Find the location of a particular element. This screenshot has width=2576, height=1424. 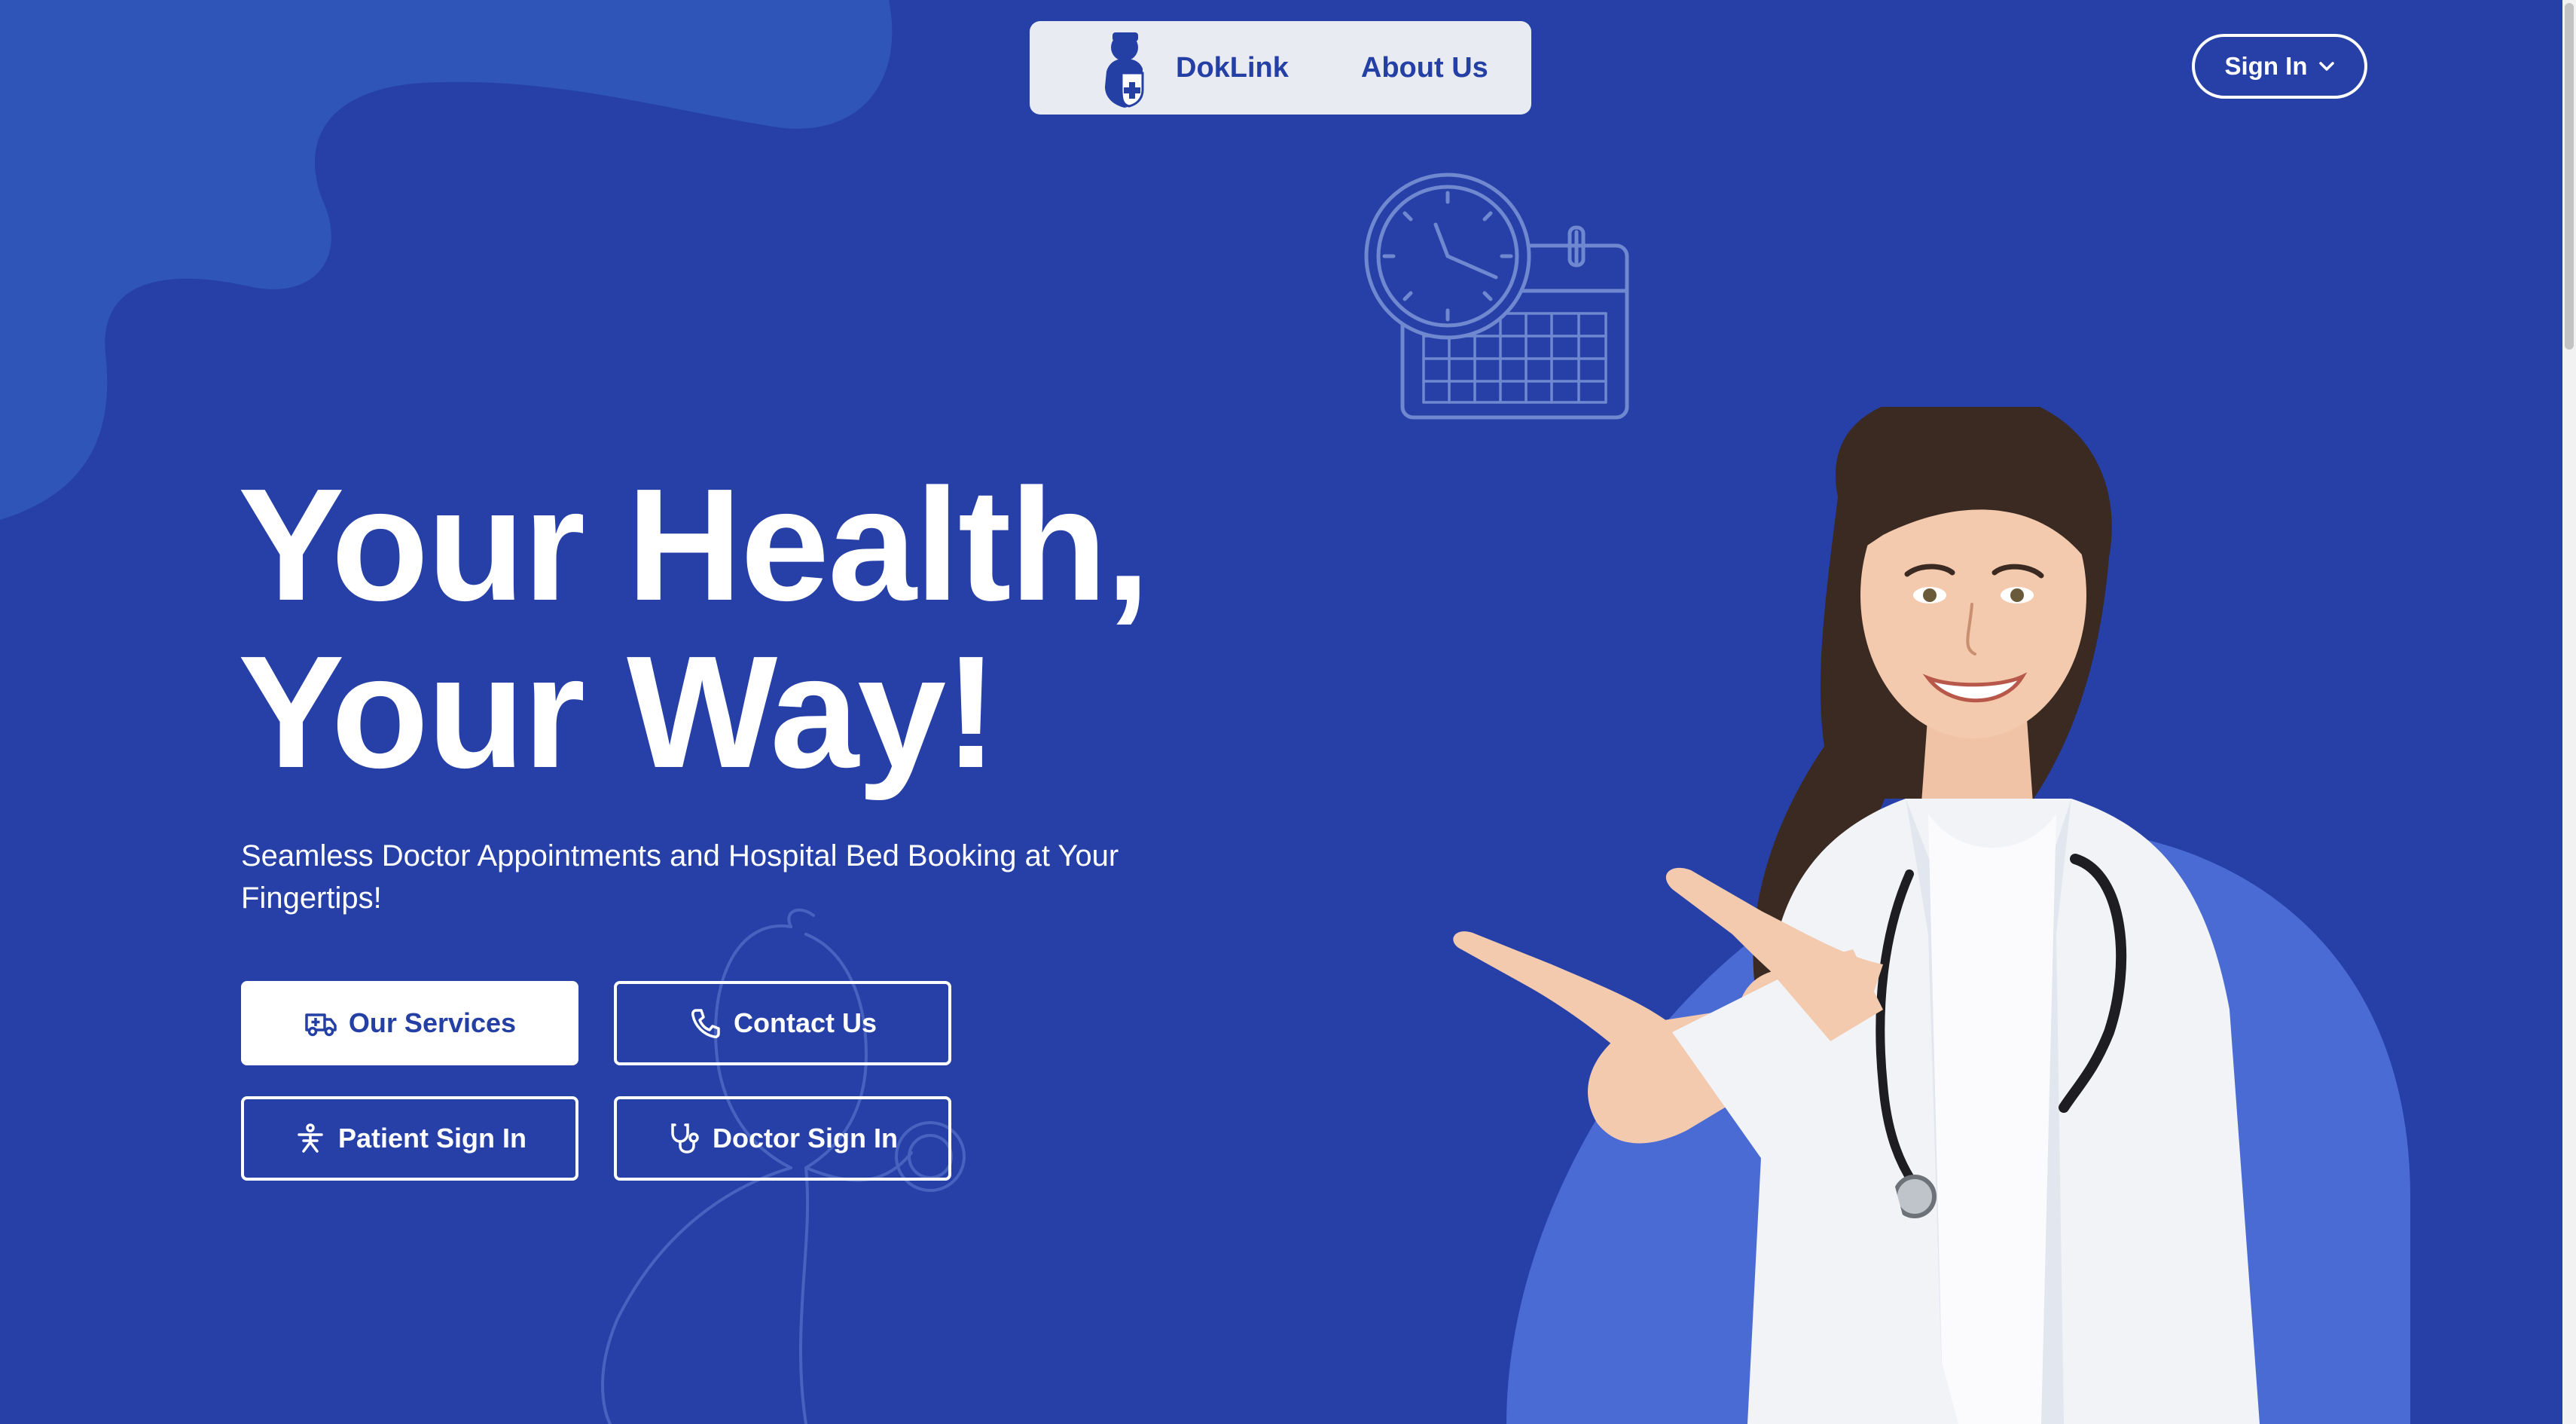

patient-sign-in-button: Patient Sign In is located at coordinates (410, 1139).